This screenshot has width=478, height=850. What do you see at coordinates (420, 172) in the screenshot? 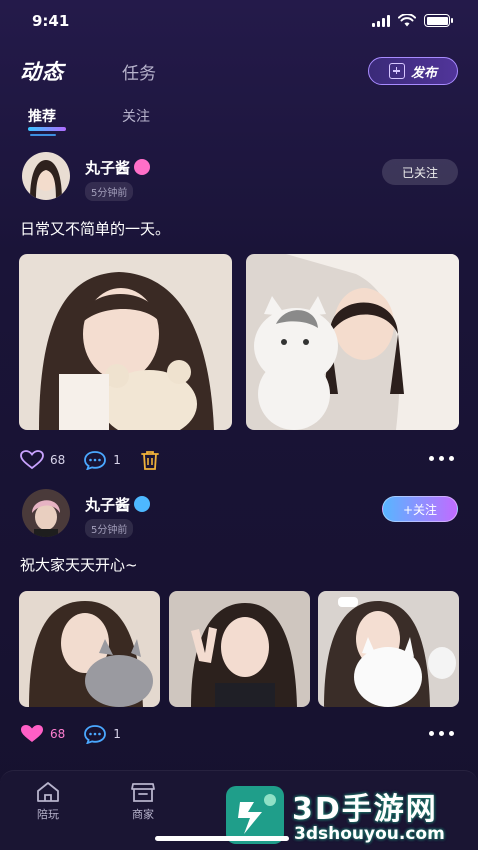
I see `followed-button: 已关注` at bounding box center [420, 172].